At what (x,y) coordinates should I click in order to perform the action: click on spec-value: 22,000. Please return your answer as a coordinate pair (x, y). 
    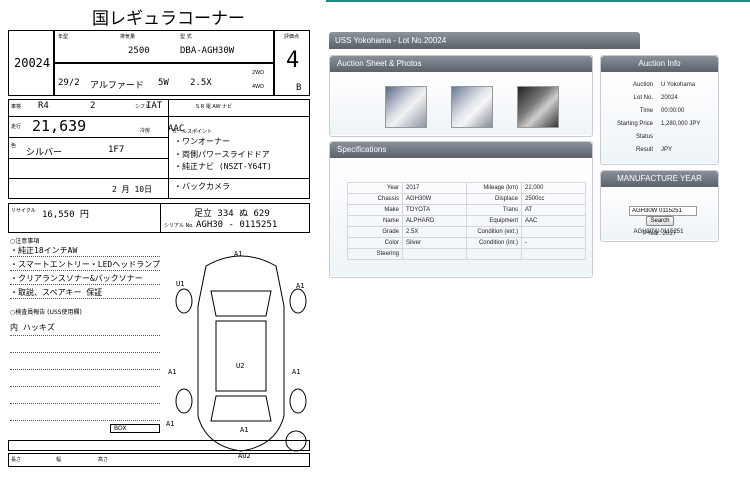
    Looking at the image, I should click on (553, 188).